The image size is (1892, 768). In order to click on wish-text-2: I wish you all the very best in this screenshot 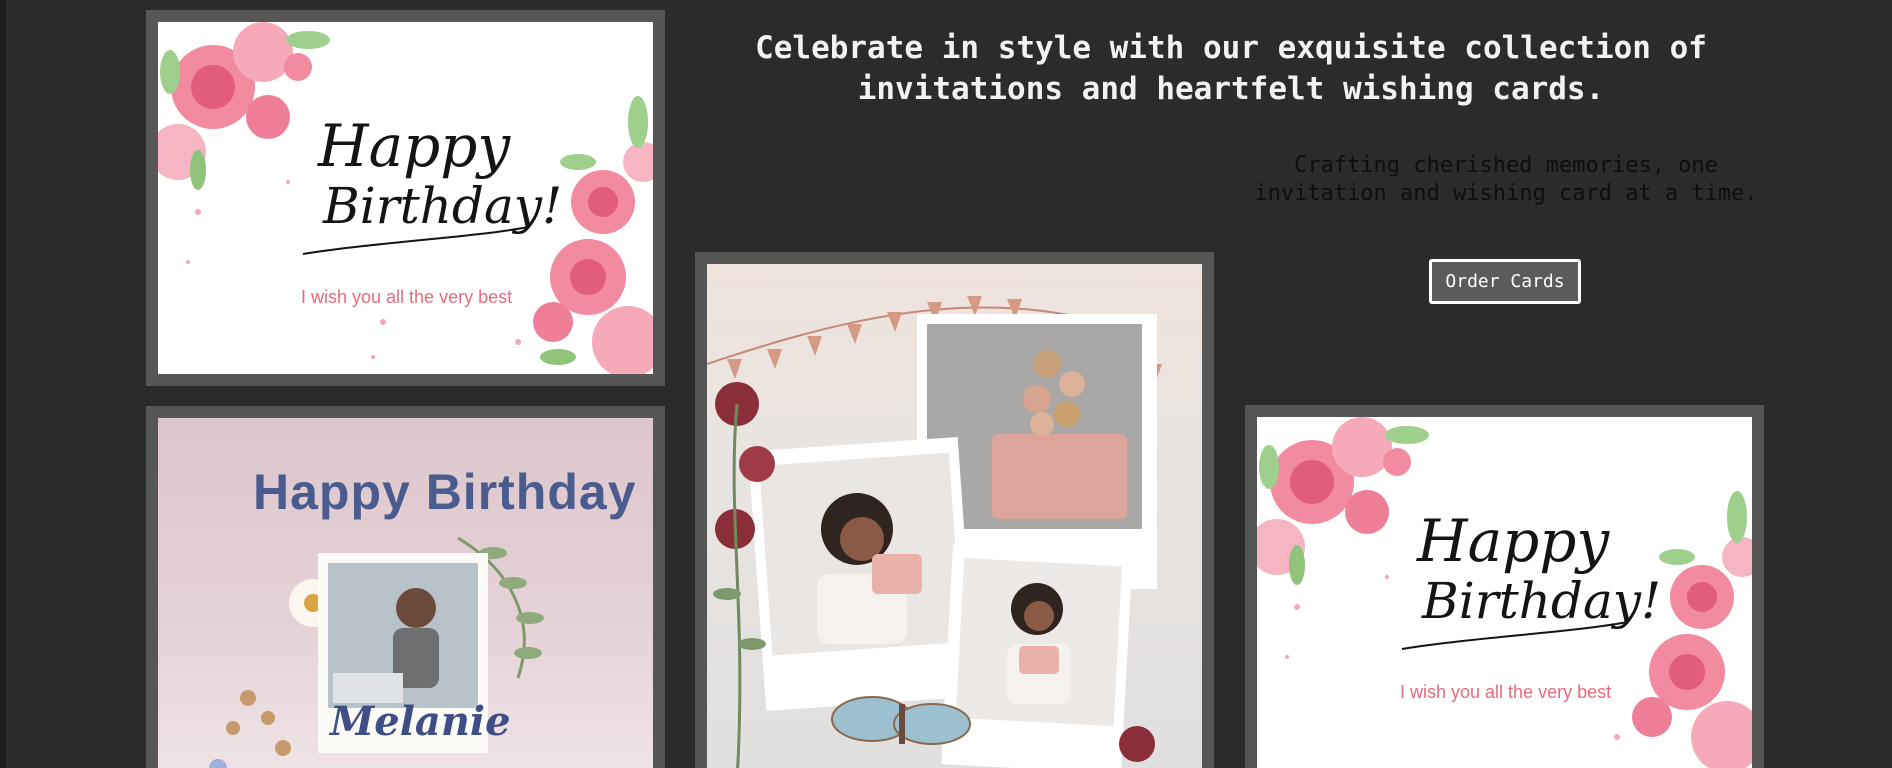, I will do `click(1506, 692)`.